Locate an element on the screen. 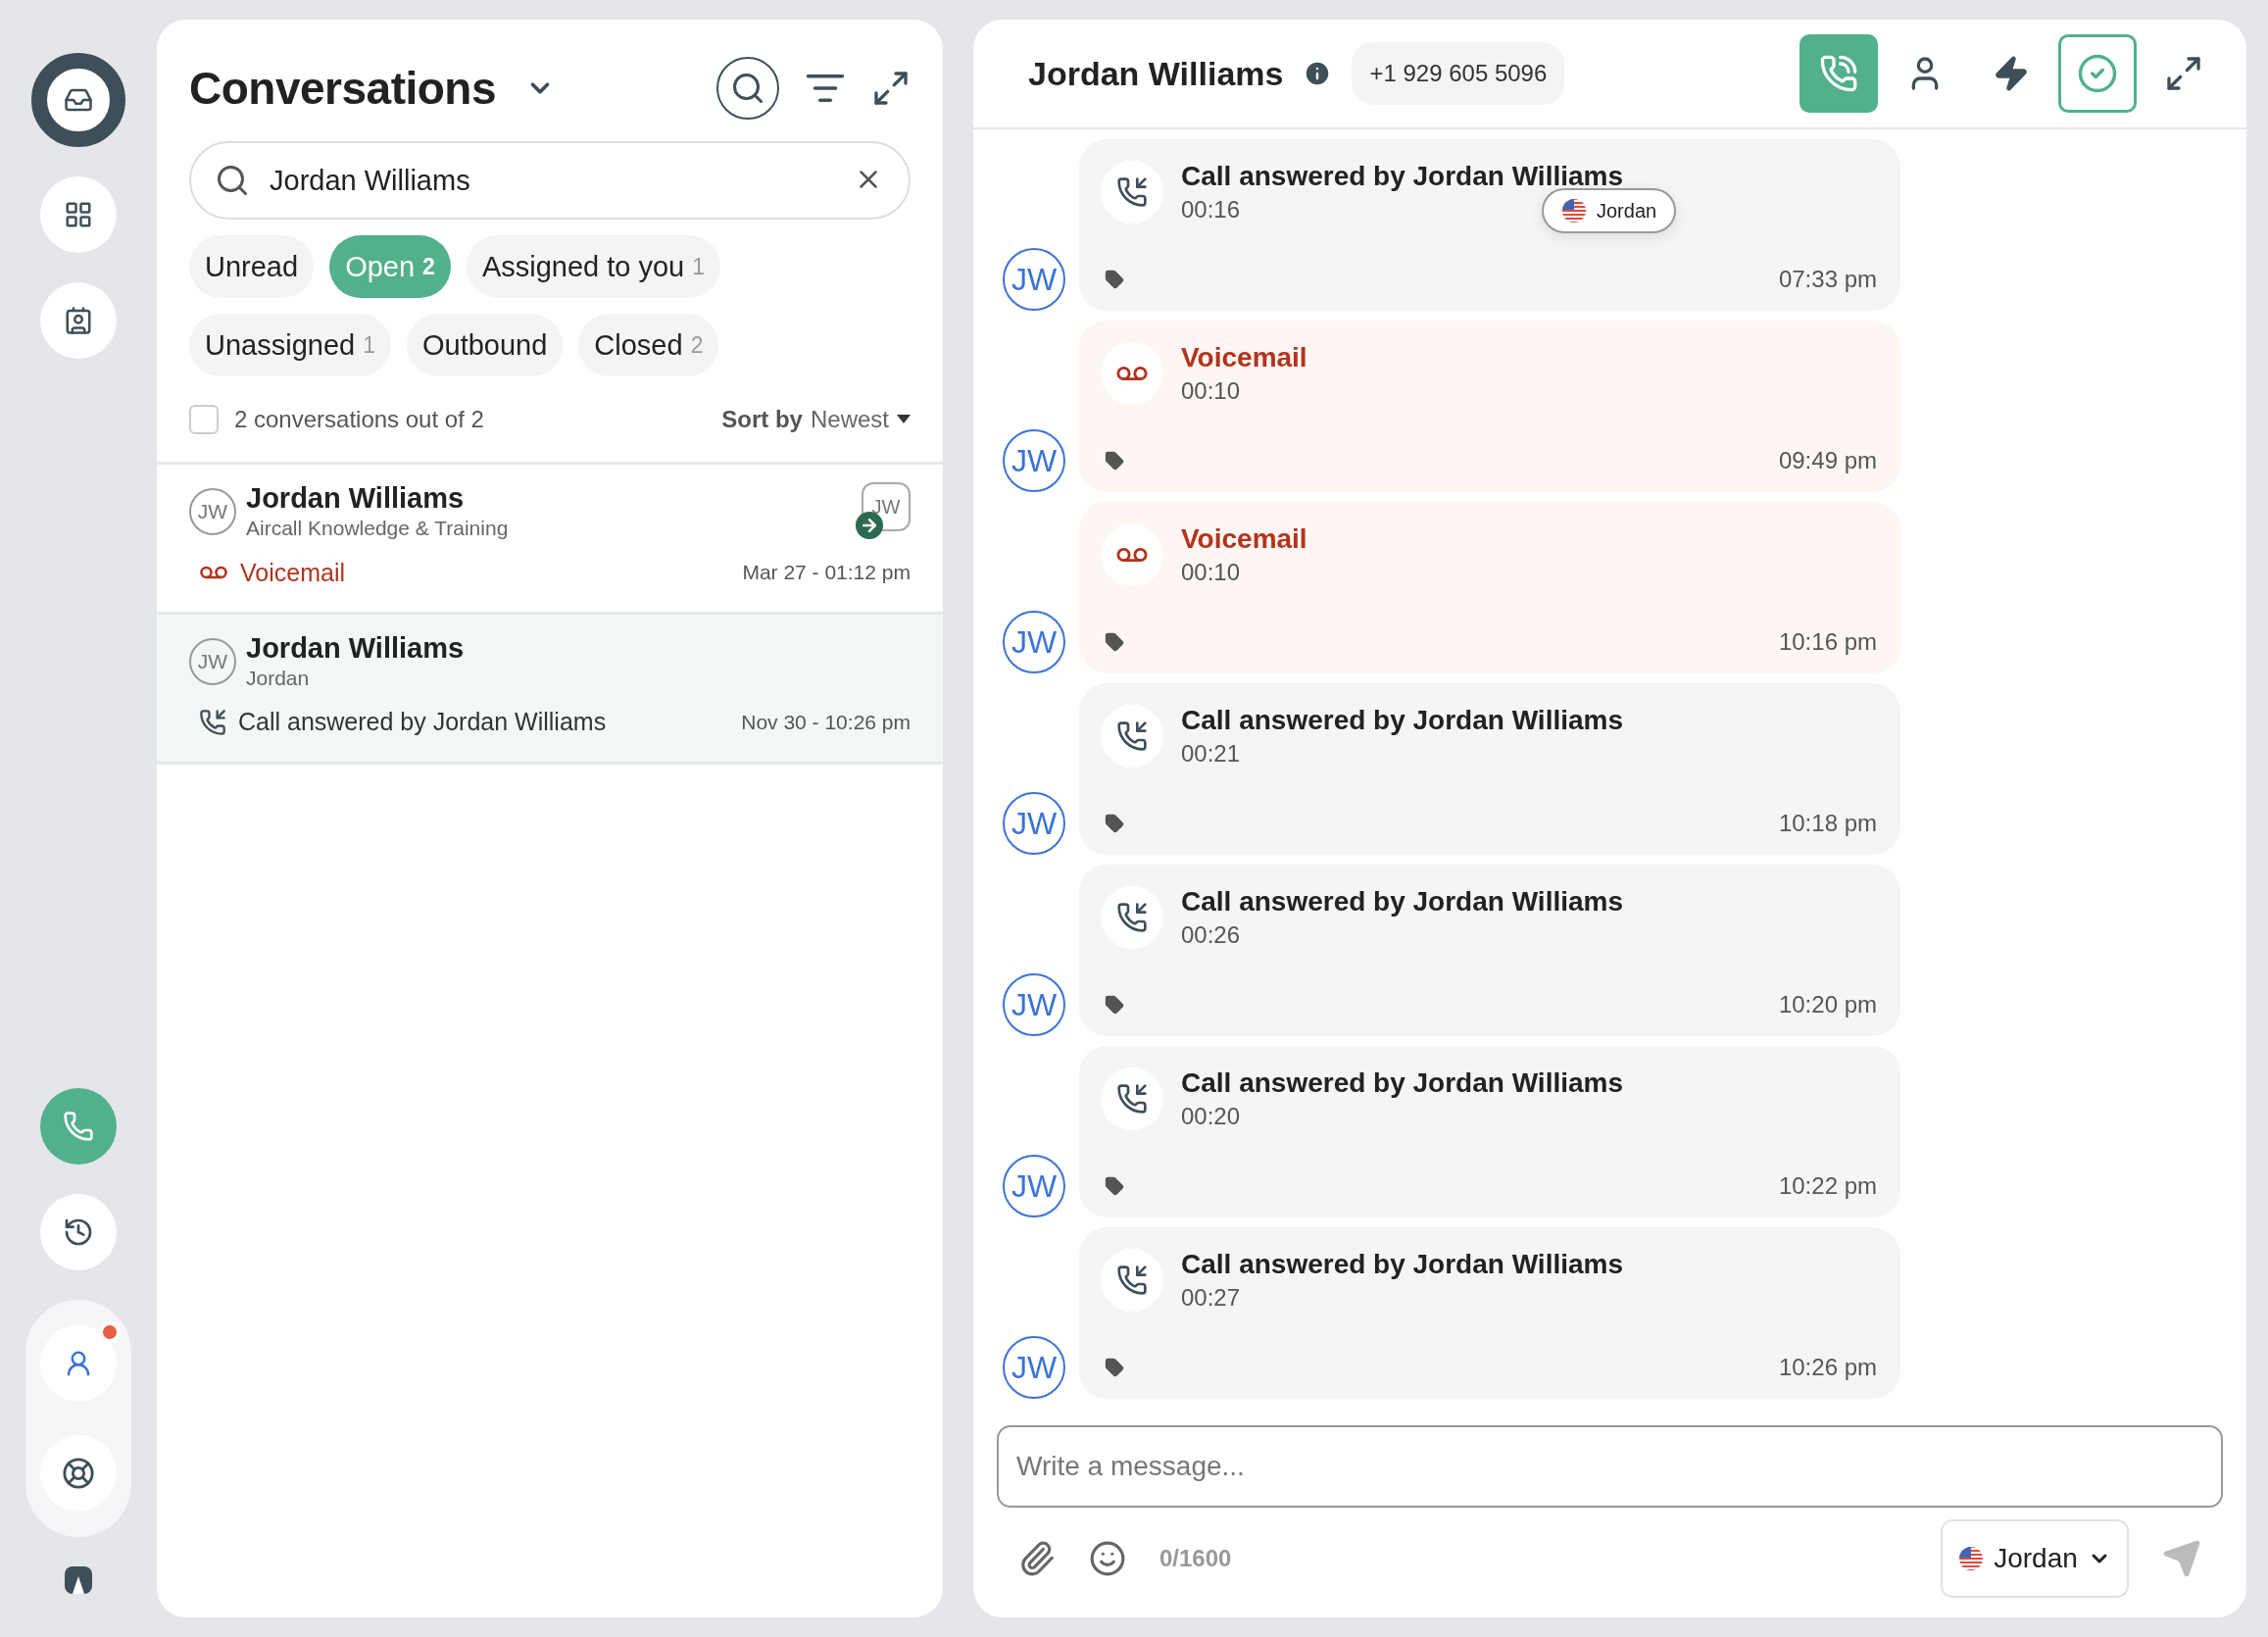 The width and height of the screenshot is (2268, 1637). sort-button: Sort by Newest is located at coordinates (816, 419).